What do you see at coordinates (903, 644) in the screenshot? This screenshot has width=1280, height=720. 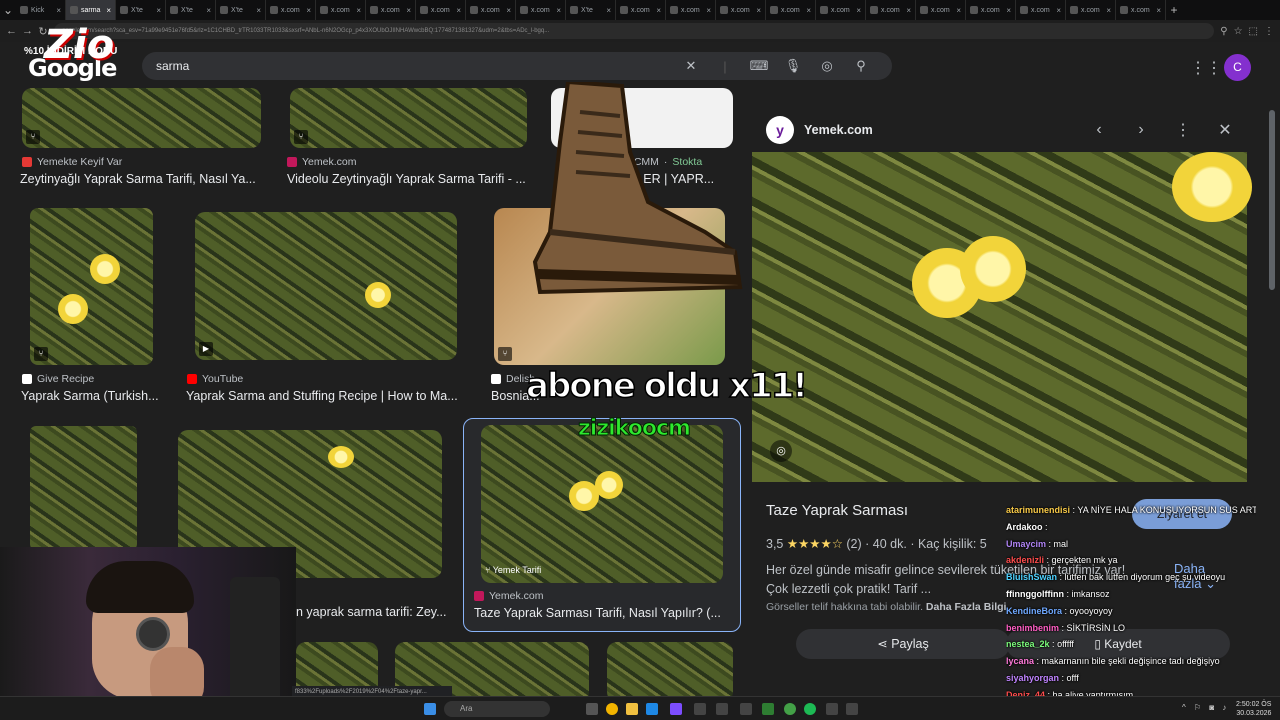 I see `share-button: ⋖ Paylaş` at bounding box center [903, 644].